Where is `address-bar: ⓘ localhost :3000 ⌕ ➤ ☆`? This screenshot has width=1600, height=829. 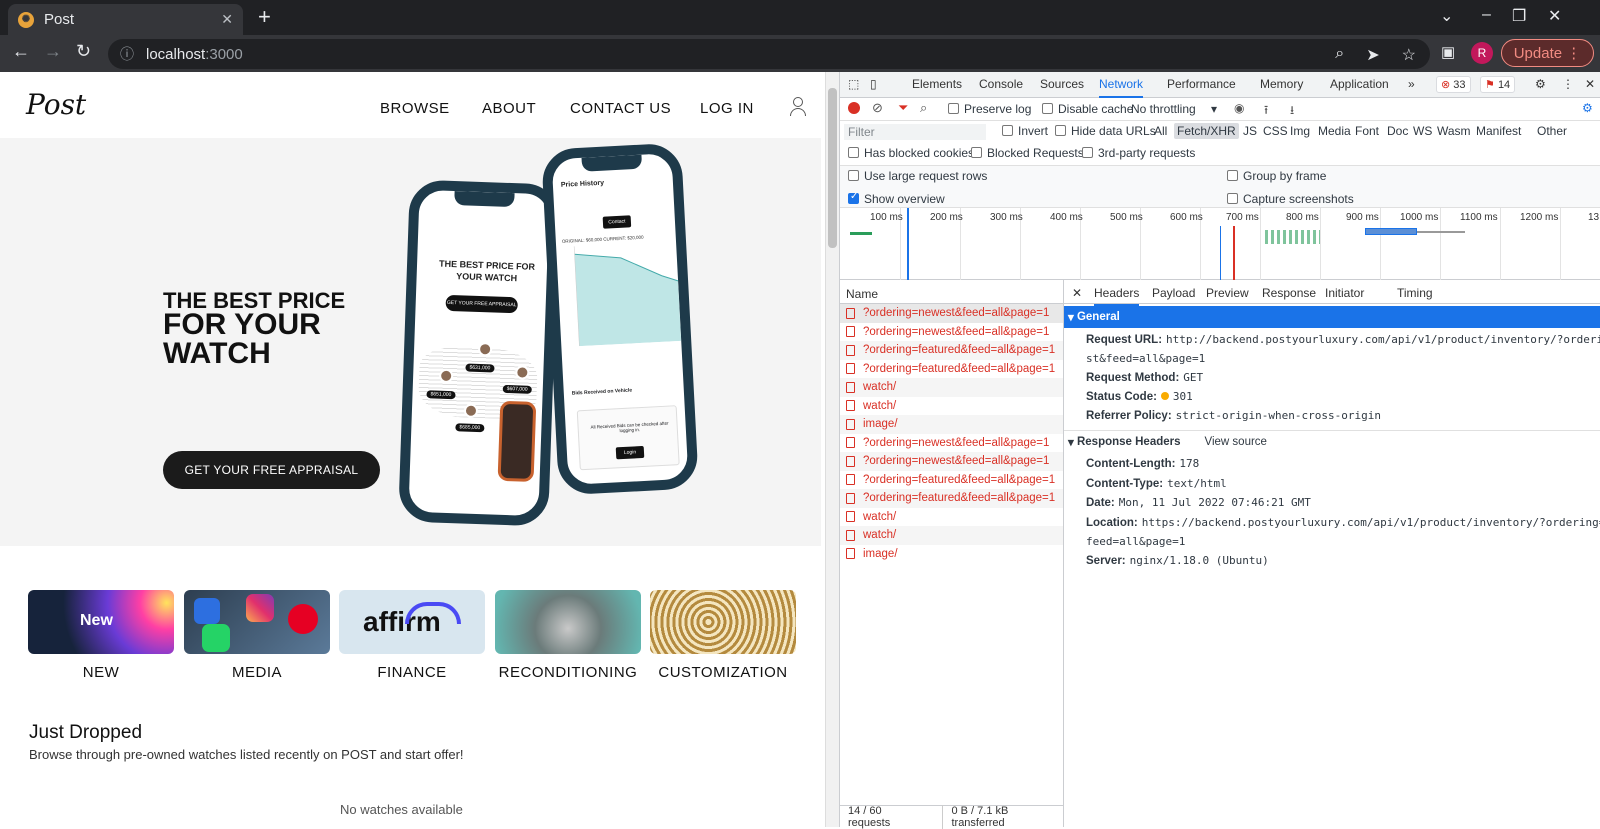 address-bar: ⓘ localhost :3000 ⌕ ➤ ☆ is located at coordinates (769, 54).